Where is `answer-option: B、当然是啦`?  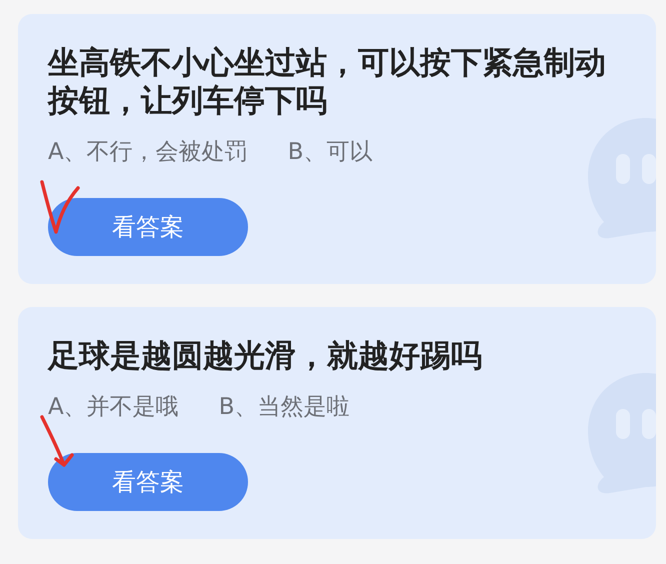
answer-option: B、当然是啦 is located at coordinates (284, 407).